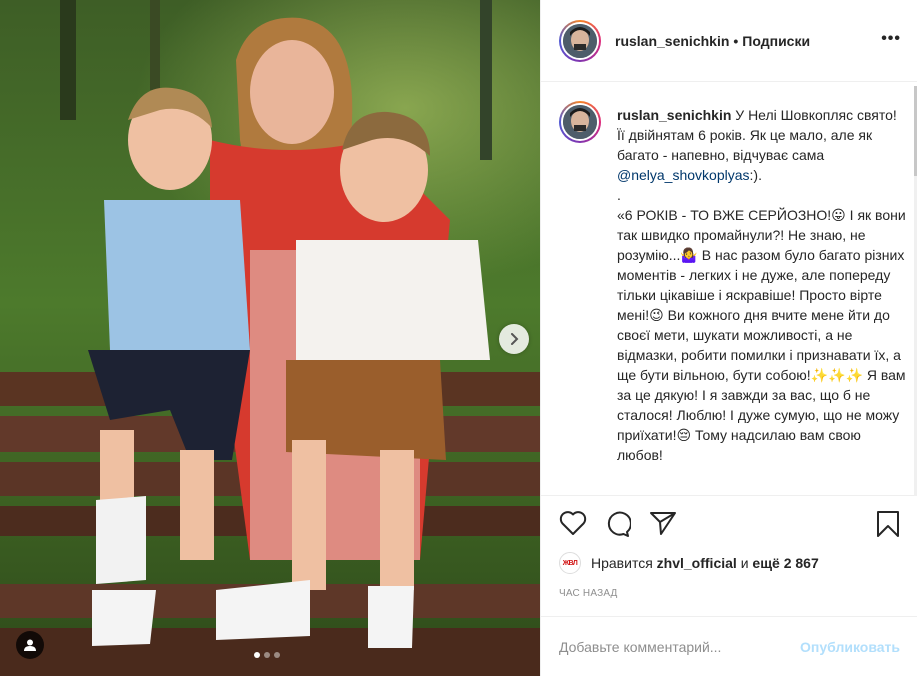  I want to click on tagged-users-button, so click(30, 645).